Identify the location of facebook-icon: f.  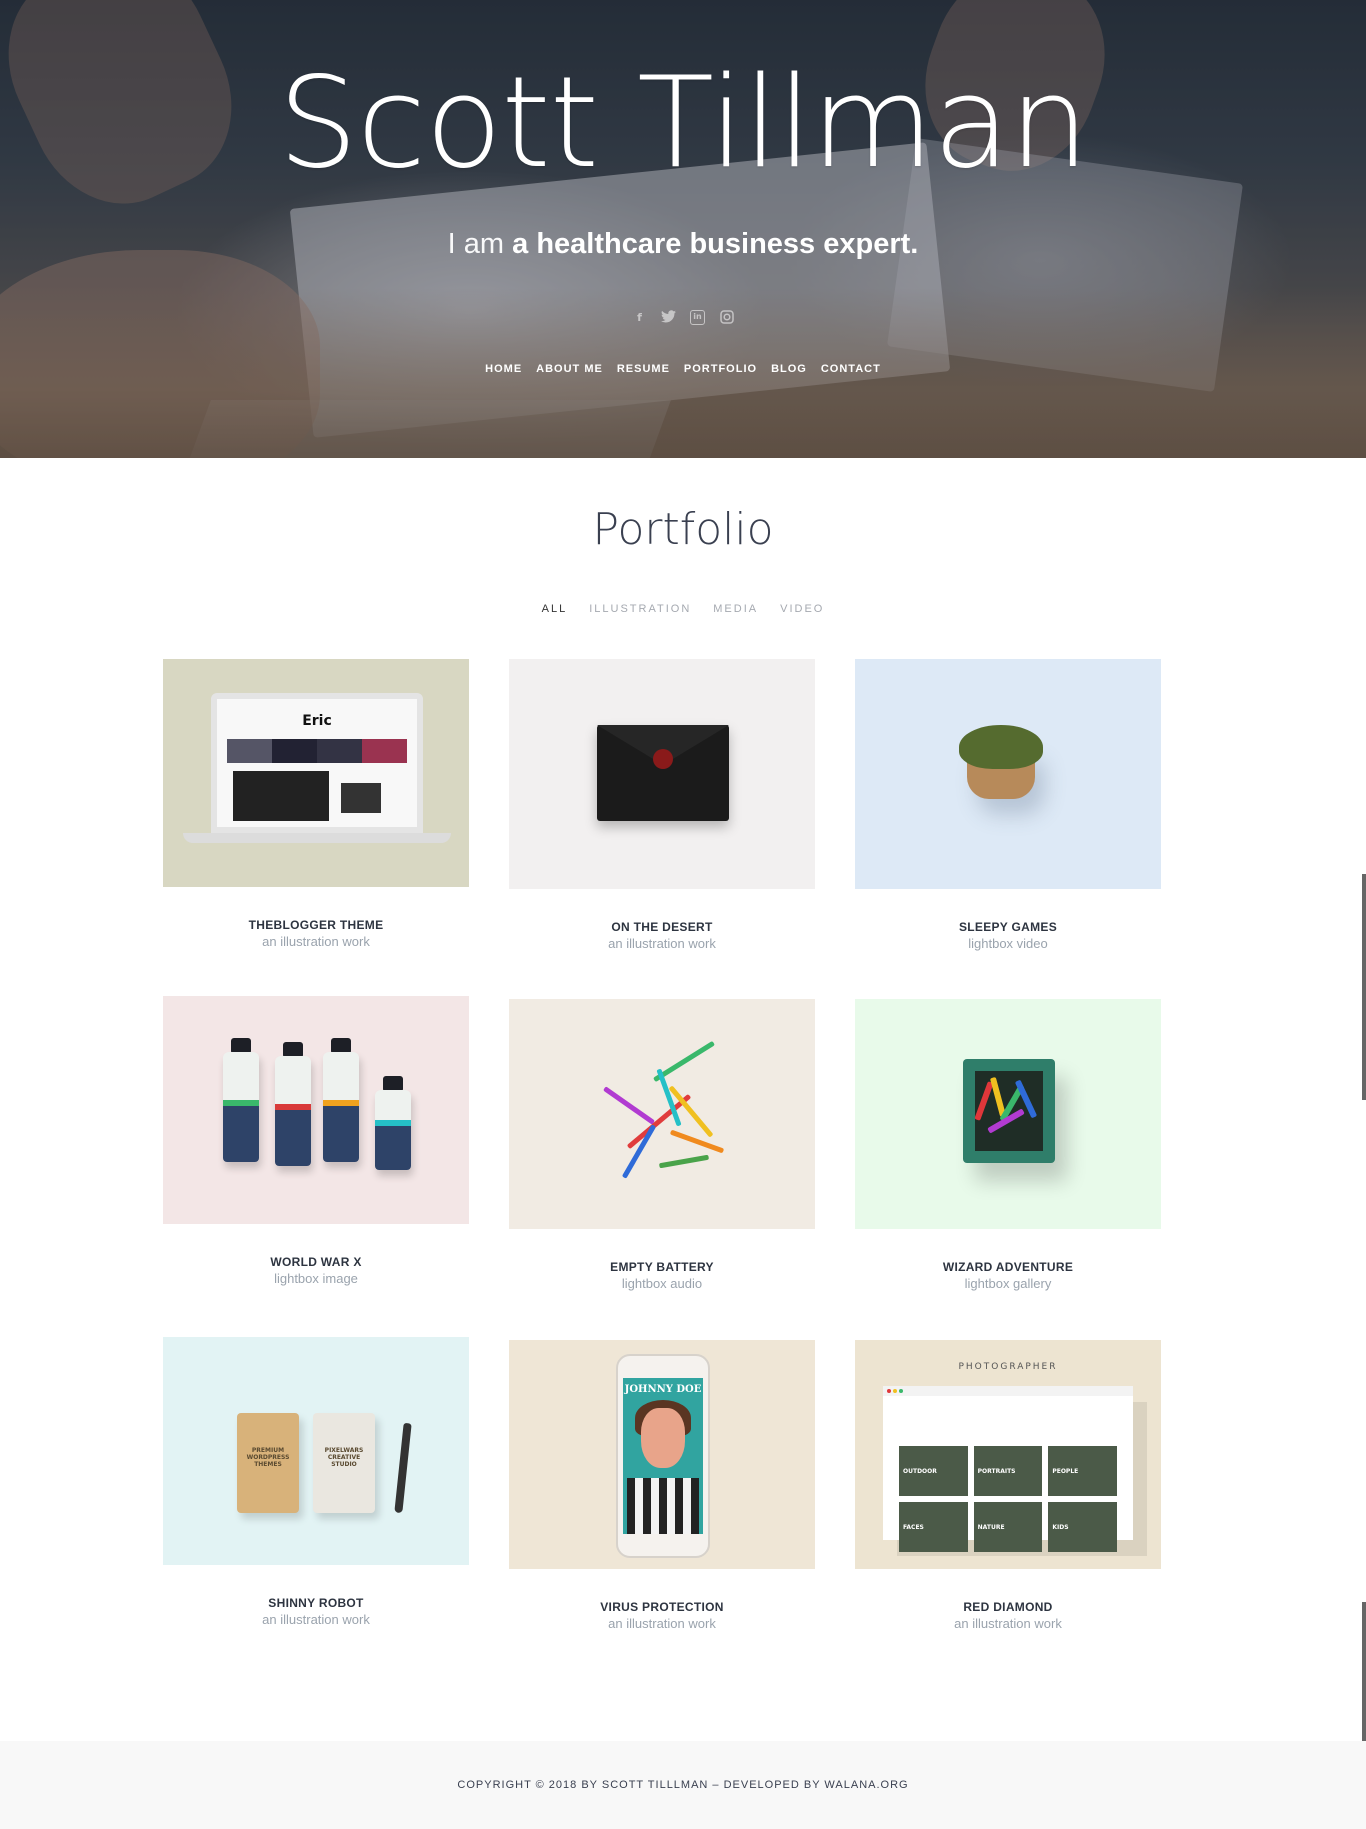
(639, 317).